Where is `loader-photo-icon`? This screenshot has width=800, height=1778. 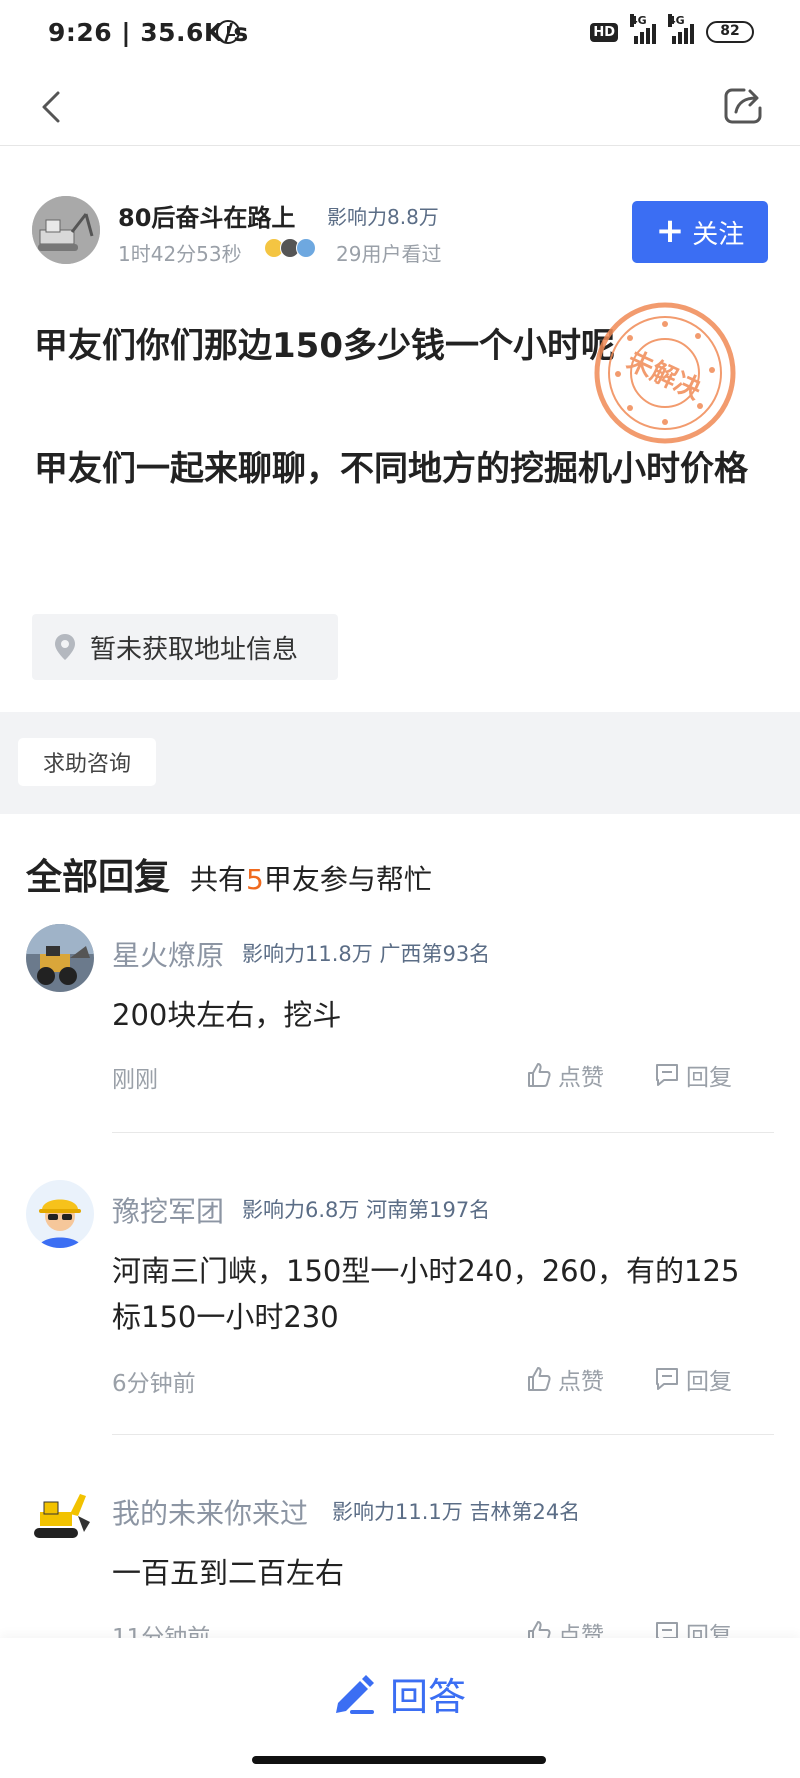
loader-photo-icon is located at coordinates (60, 958).